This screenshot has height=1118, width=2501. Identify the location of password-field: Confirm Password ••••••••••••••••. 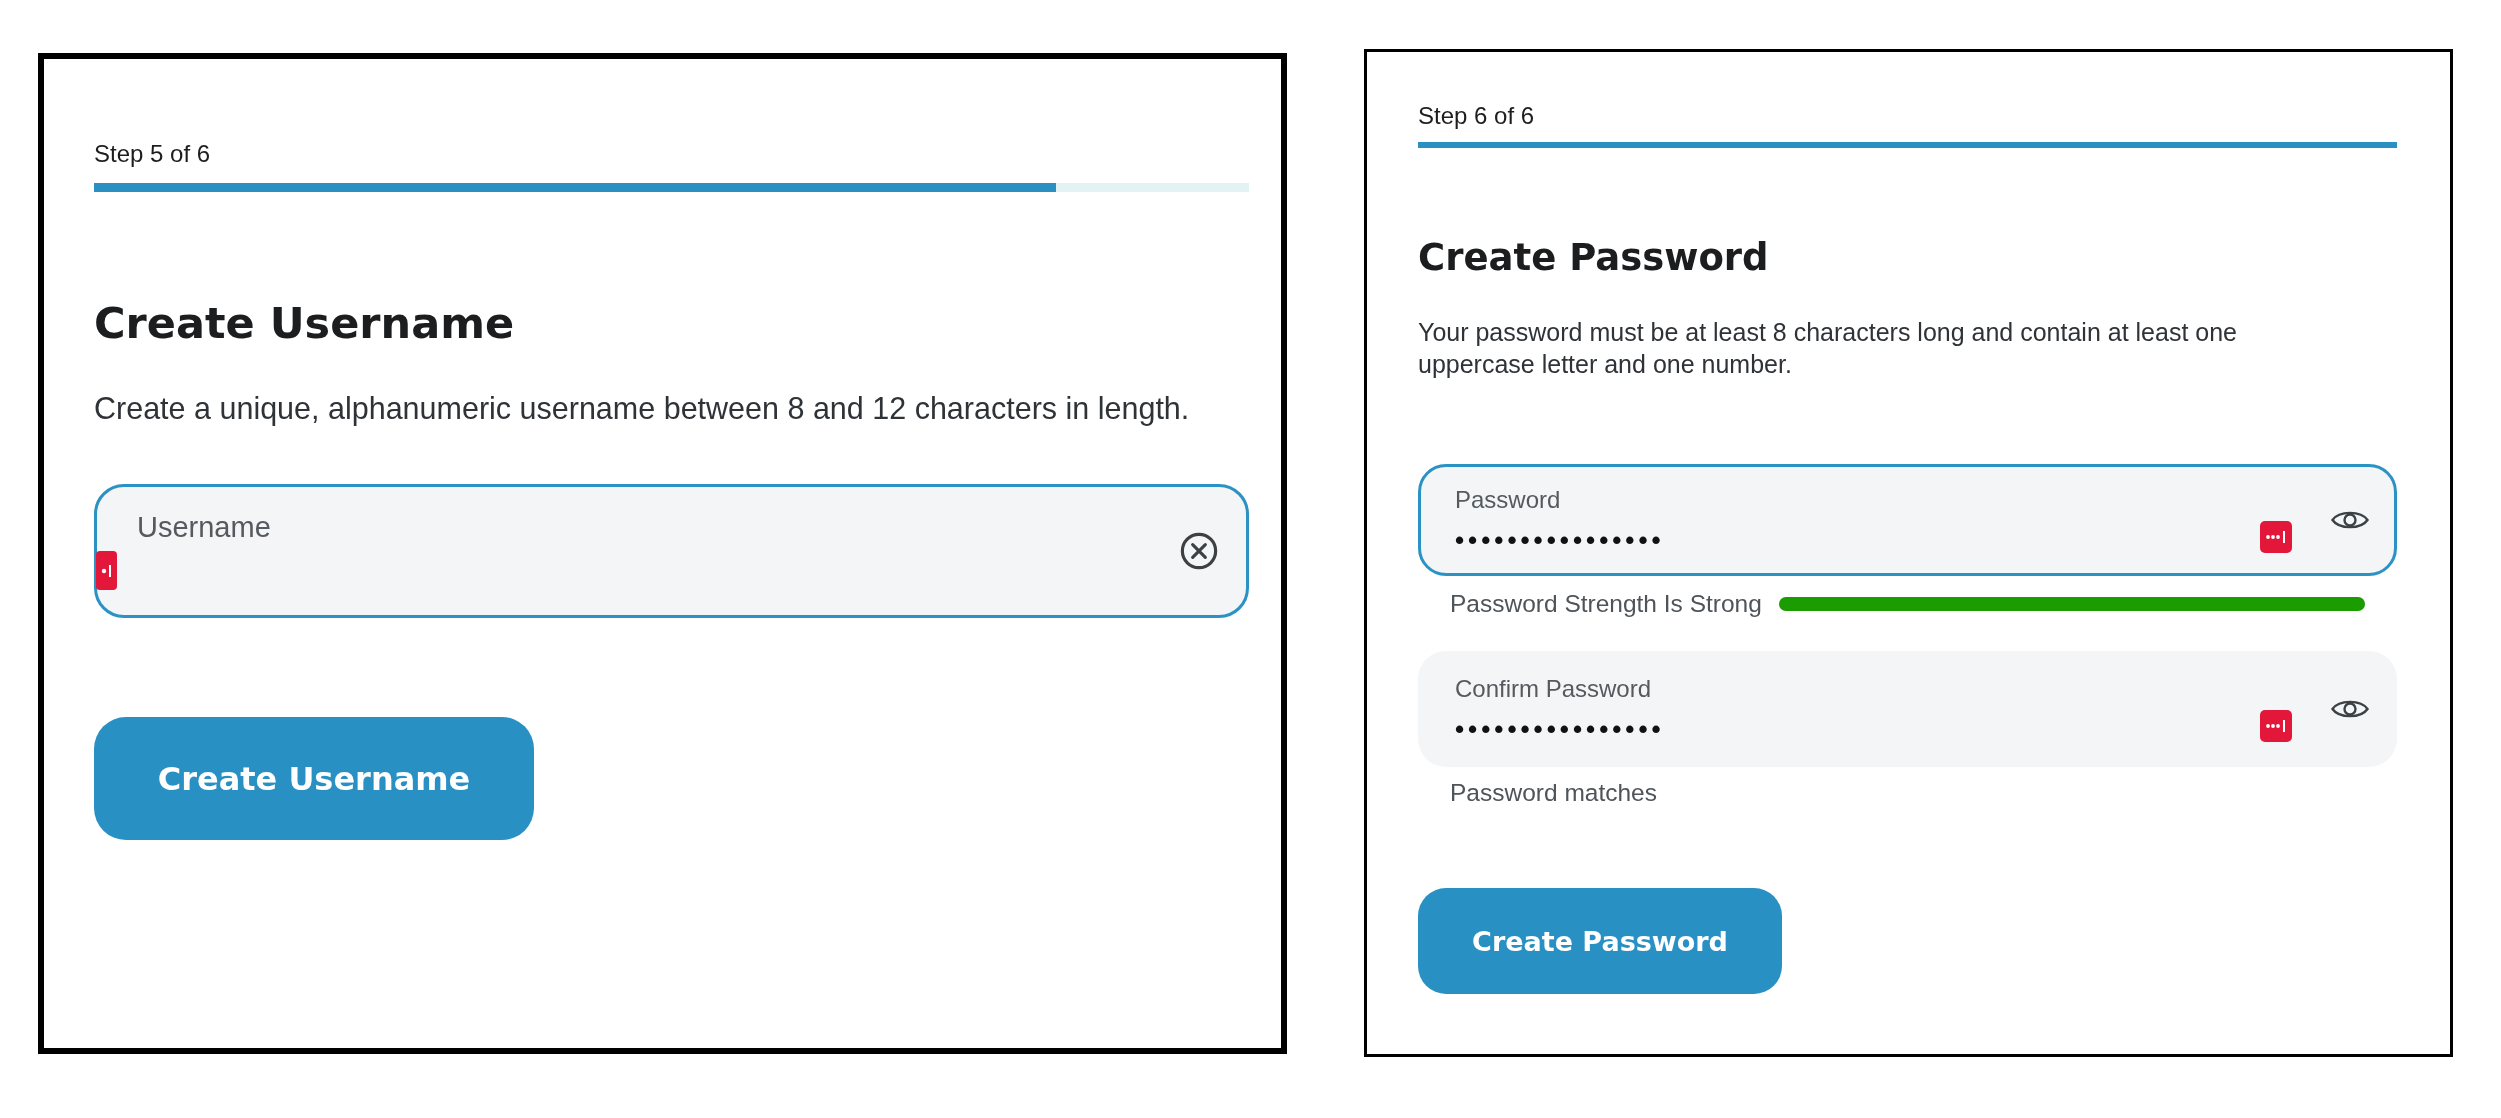
(1907, 709).